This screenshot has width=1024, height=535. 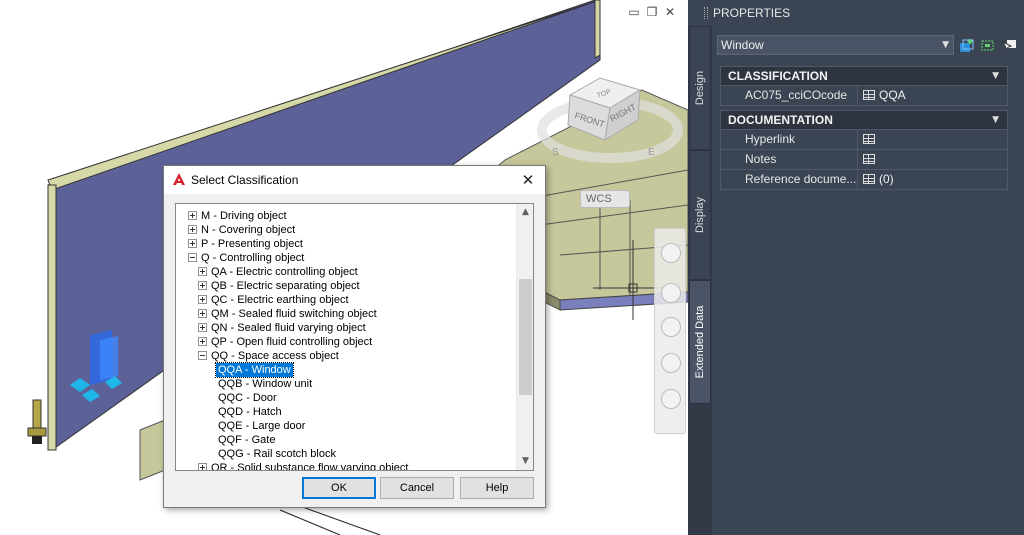 What do you see at coordinates (988, 46) in the screenshot?
I see `select-objects-icon` at bounding box center [988, 46].